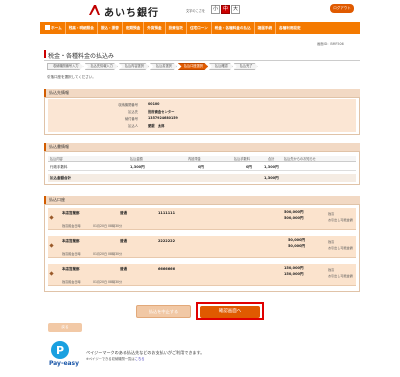 This screenshot has height=377, width=400. I want to click on total-value: 1,300円, so click(271, 178).